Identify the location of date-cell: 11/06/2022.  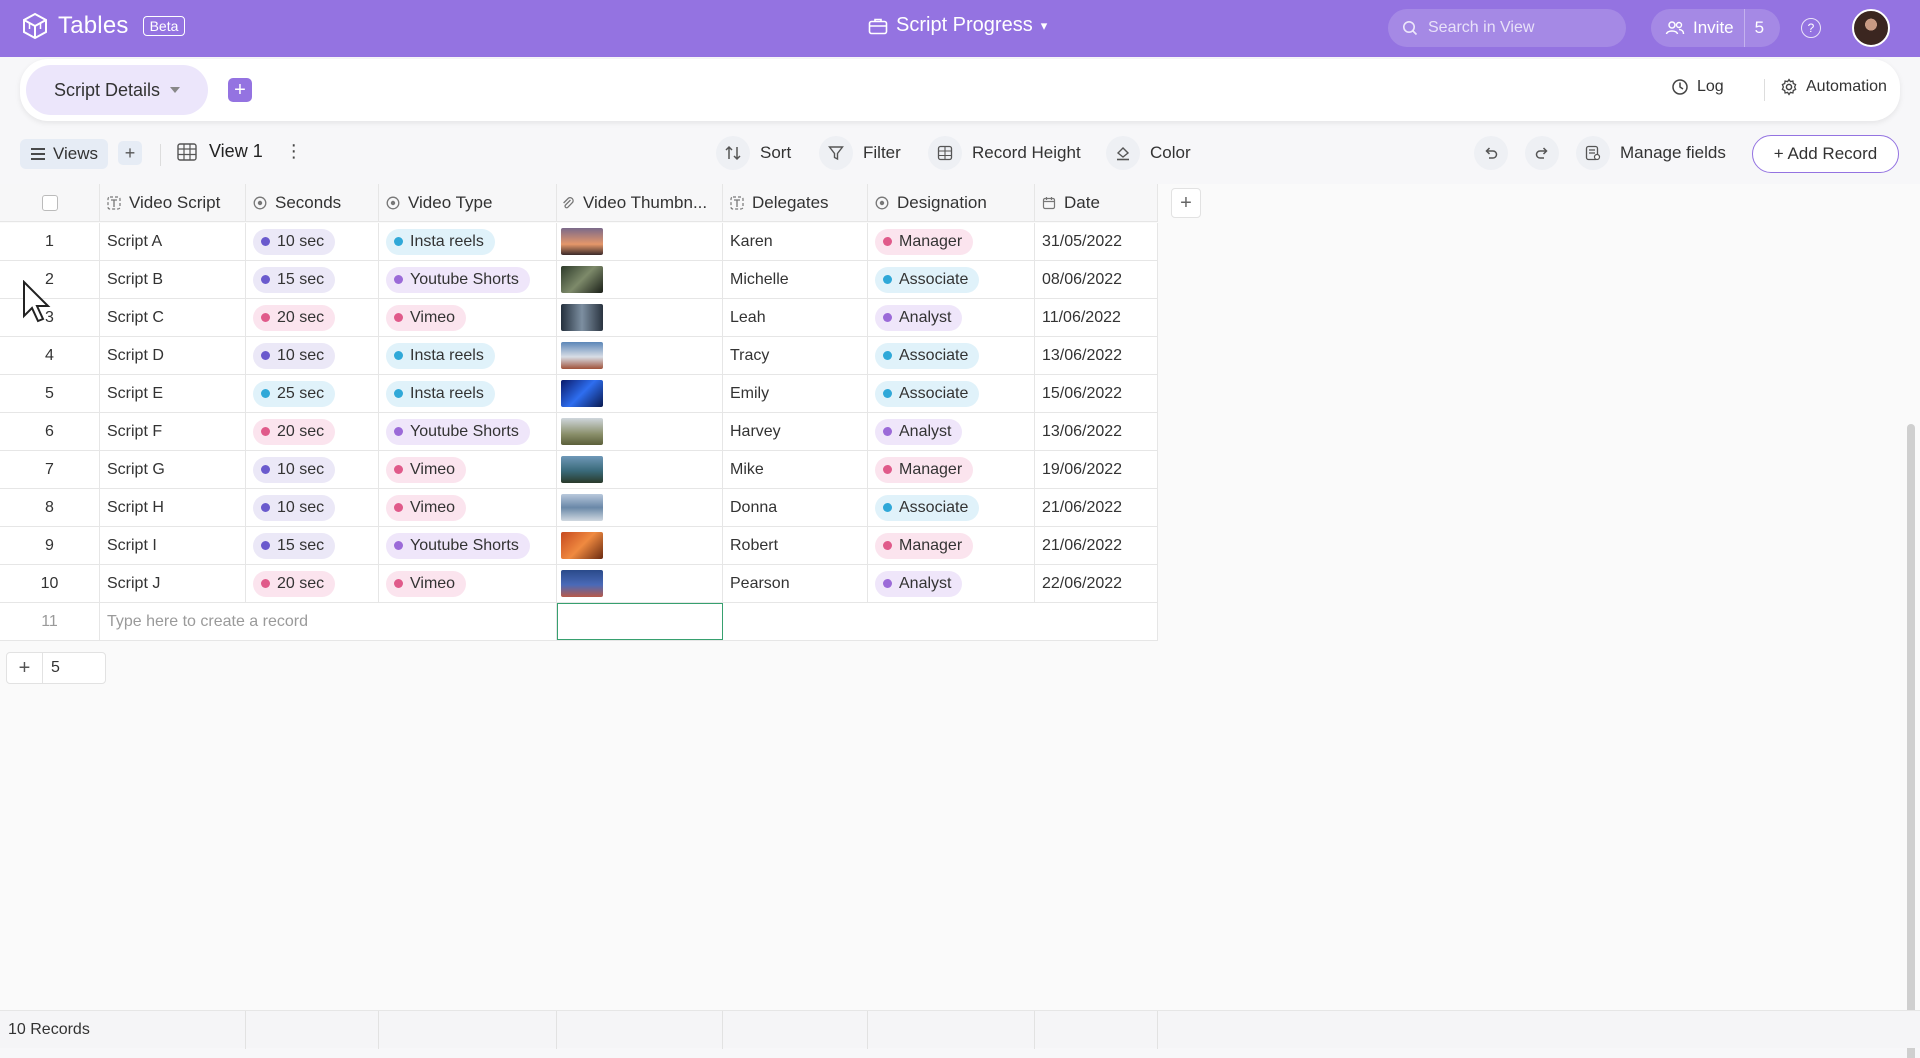
(1096, 317).